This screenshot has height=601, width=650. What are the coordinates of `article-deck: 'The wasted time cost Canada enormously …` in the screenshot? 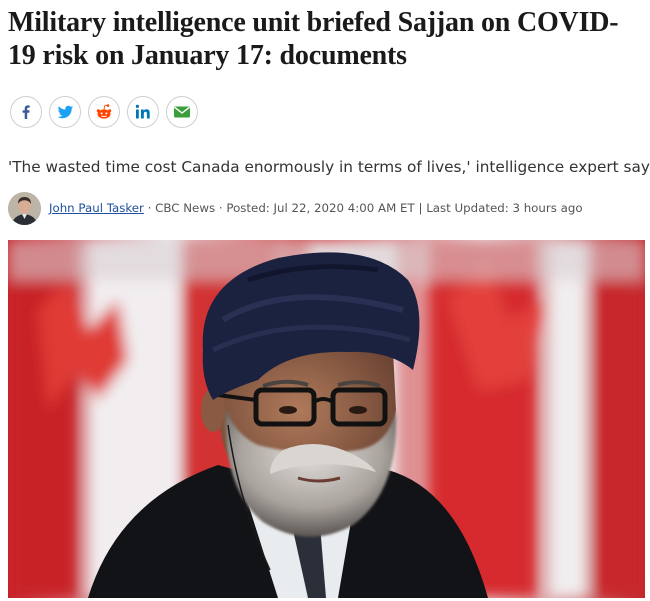 It's located at (329, 167).